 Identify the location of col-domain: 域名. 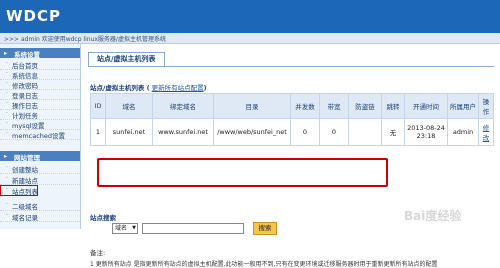
(129, 106).